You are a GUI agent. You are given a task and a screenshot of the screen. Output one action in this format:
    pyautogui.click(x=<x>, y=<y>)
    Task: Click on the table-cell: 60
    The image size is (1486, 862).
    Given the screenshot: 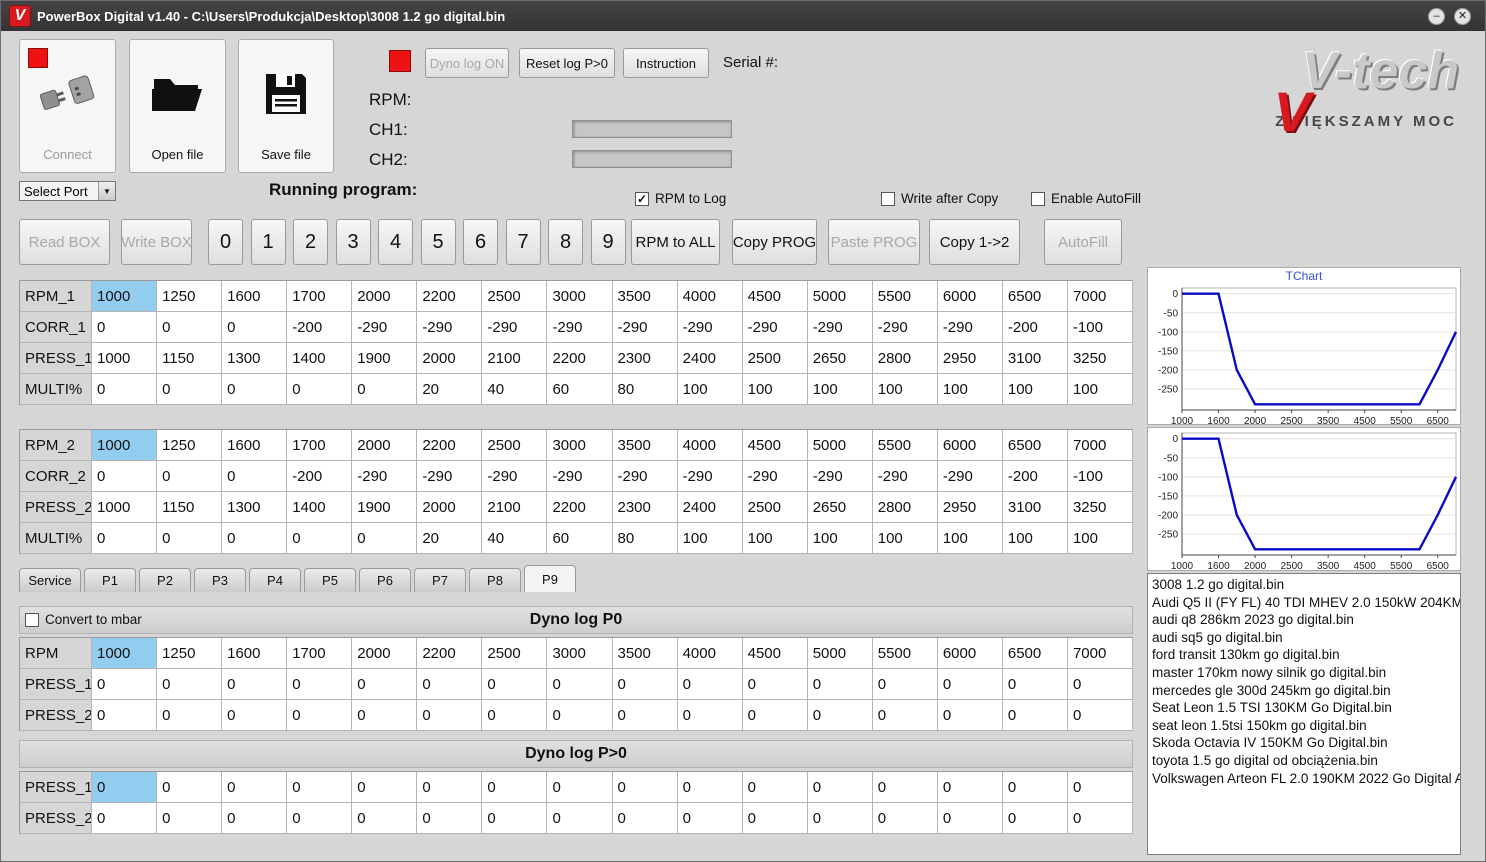 What is the action you would take?
    pyautogui.click(x=580, y=538)
    